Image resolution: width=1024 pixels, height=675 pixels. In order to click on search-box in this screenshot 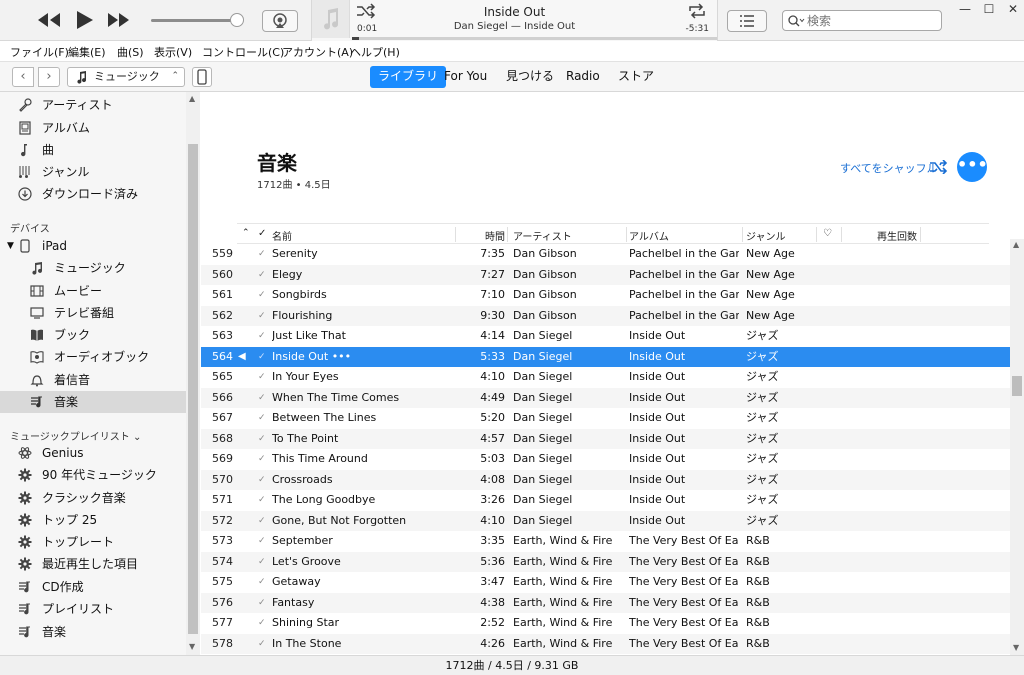, I will do `click(862, 20)`.